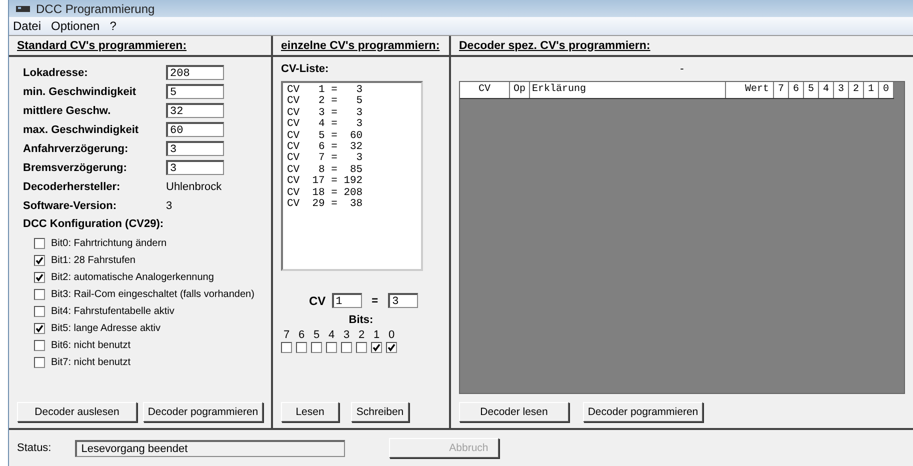  I want to click on action-button: Schreiben, so click(380, 412).